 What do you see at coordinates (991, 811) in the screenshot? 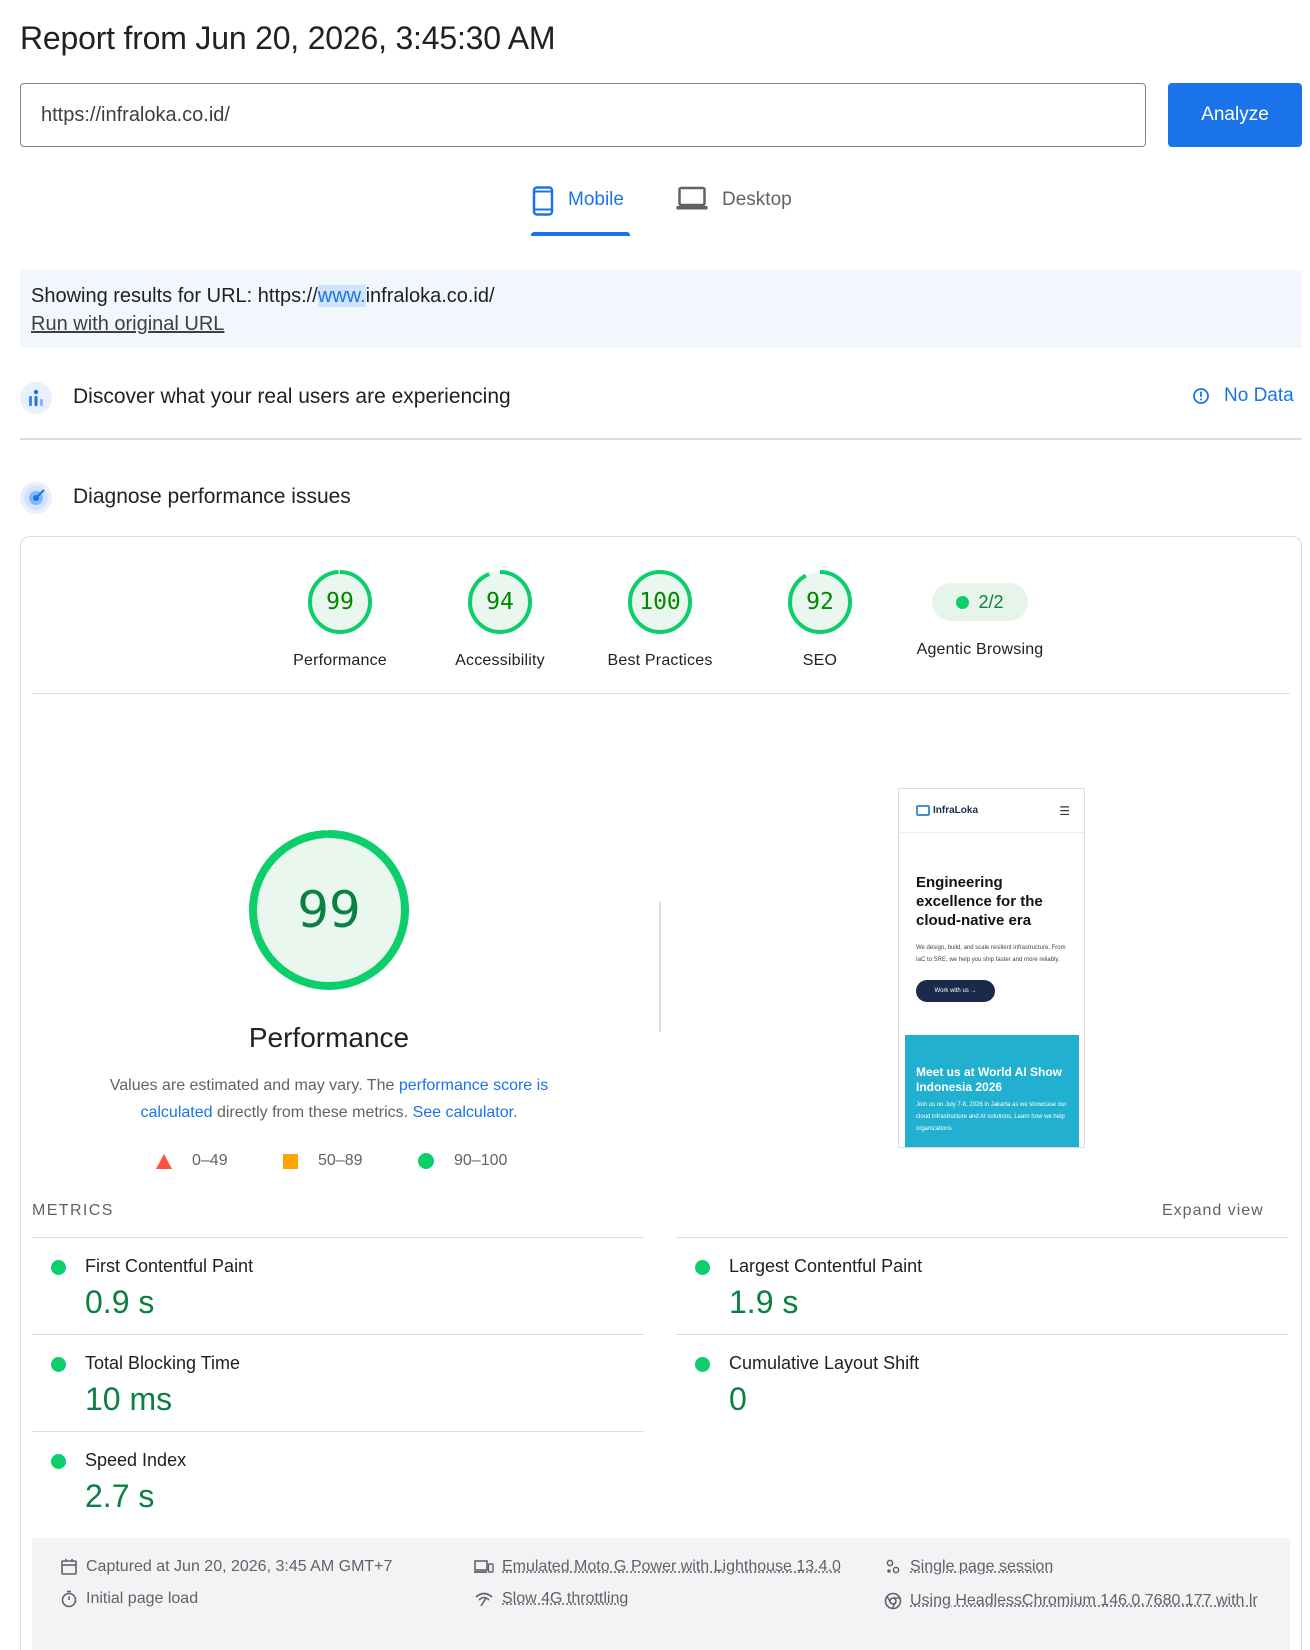
I see `screenshot-topbar: InfraLoka ☰` at bounding box center [991, 811].